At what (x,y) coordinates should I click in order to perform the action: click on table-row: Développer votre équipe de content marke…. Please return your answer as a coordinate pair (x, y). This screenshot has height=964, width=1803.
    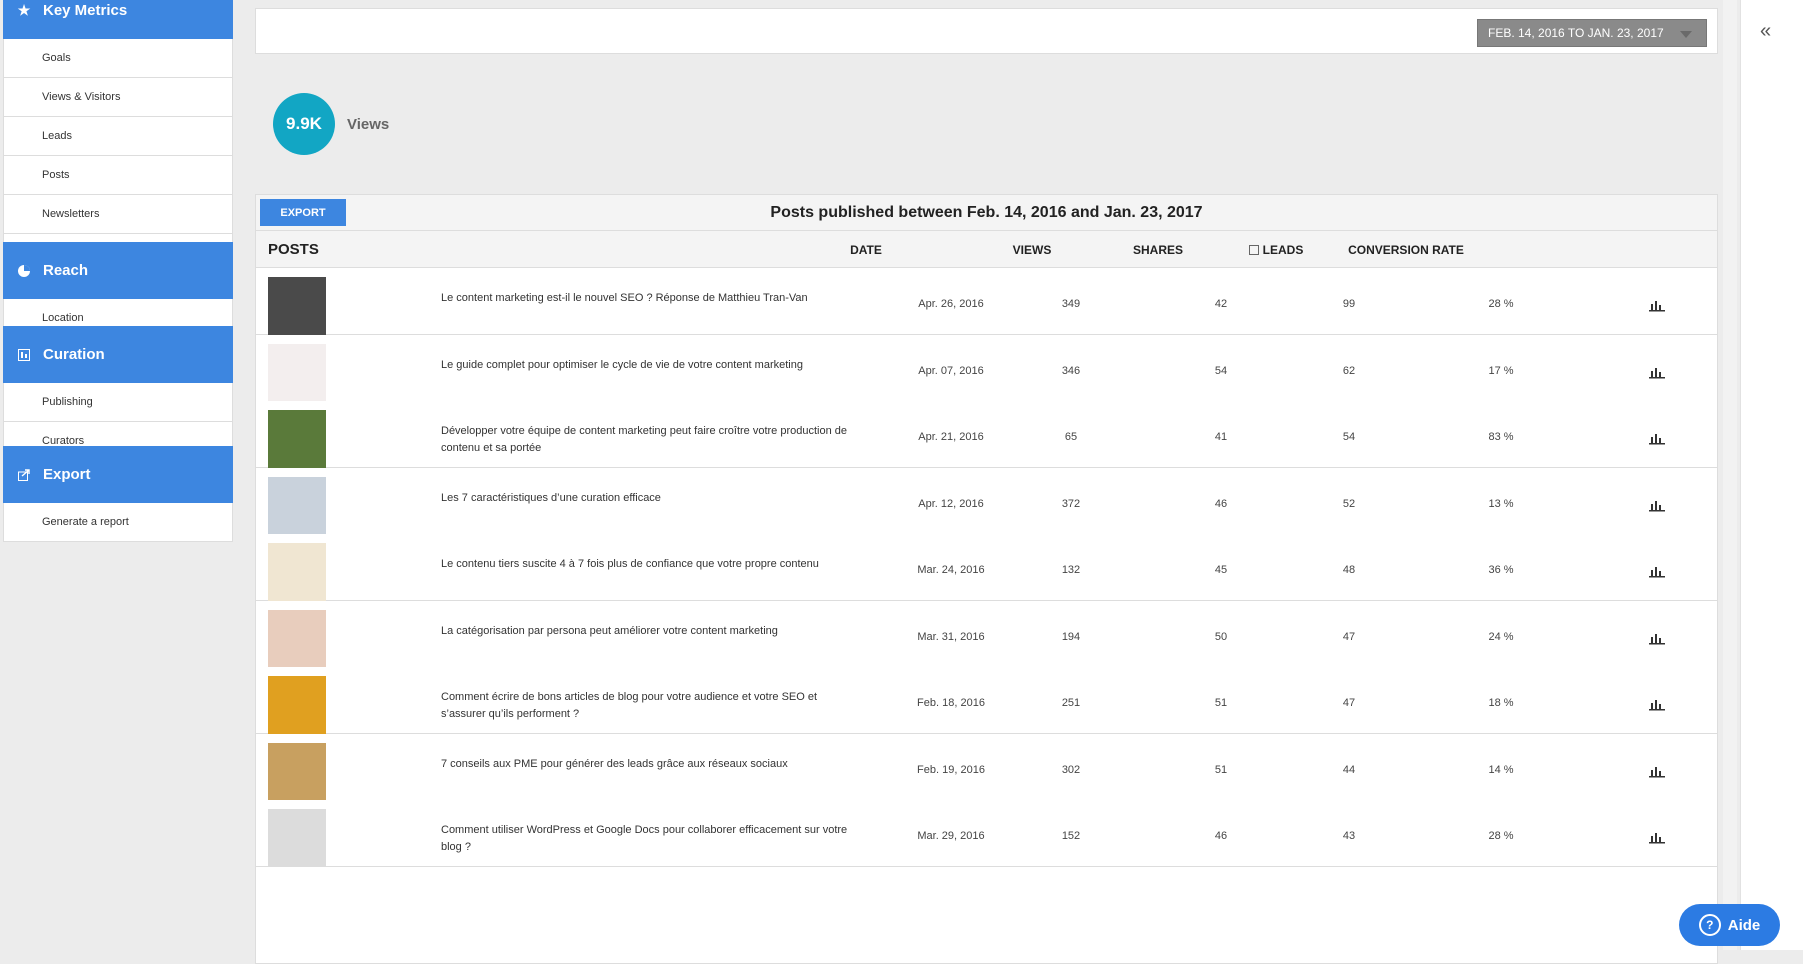
    Looking at the image, I should click on (986, 434).